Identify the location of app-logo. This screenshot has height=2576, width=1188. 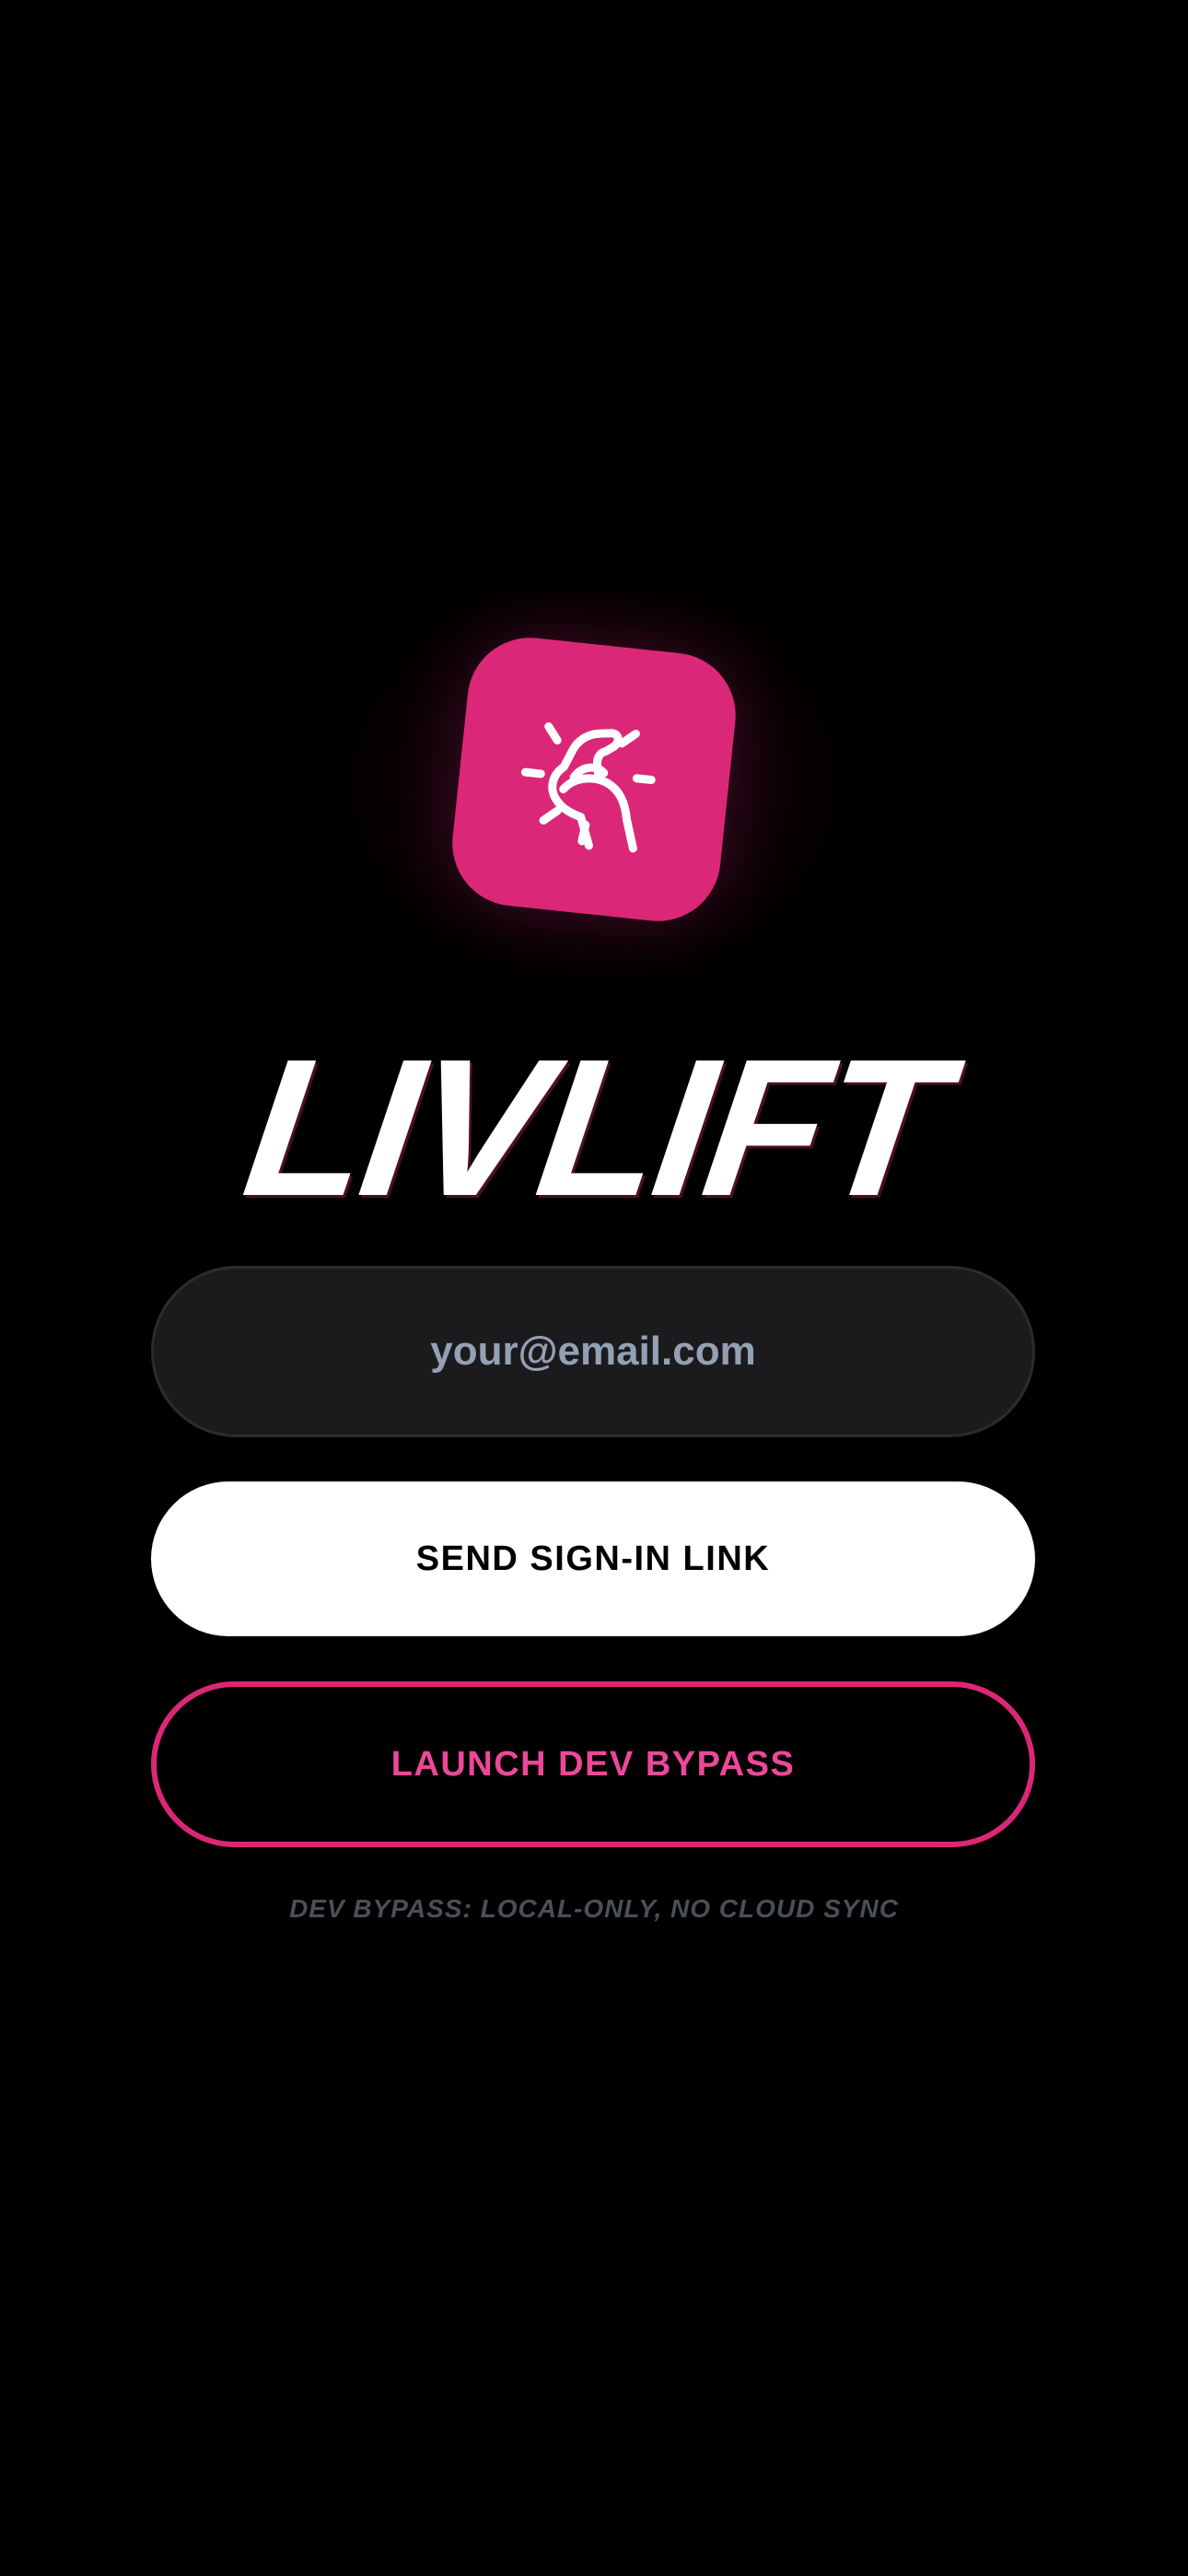
(594, 779).